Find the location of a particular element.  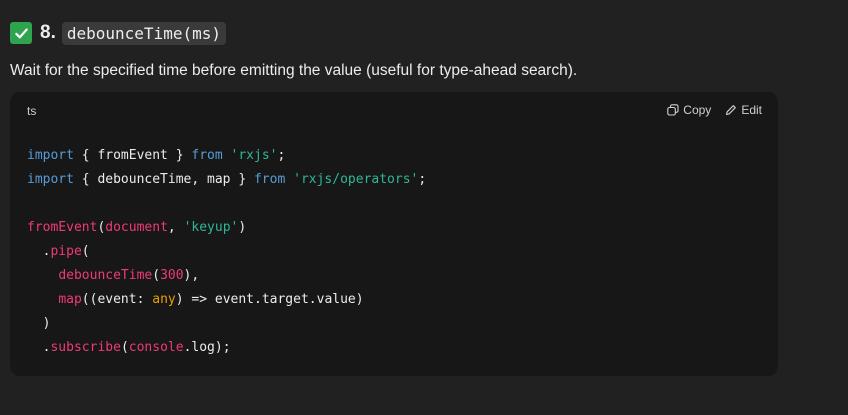

edit-pencil-icon is located at coordinates (731, 110).